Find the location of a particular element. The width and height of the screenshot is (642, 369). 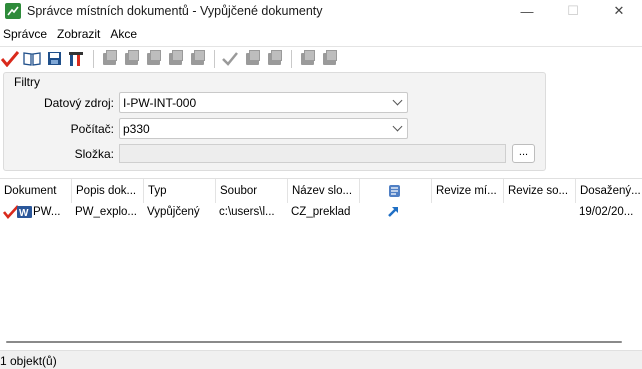

purge-icon is located at coordinates (197, 59).